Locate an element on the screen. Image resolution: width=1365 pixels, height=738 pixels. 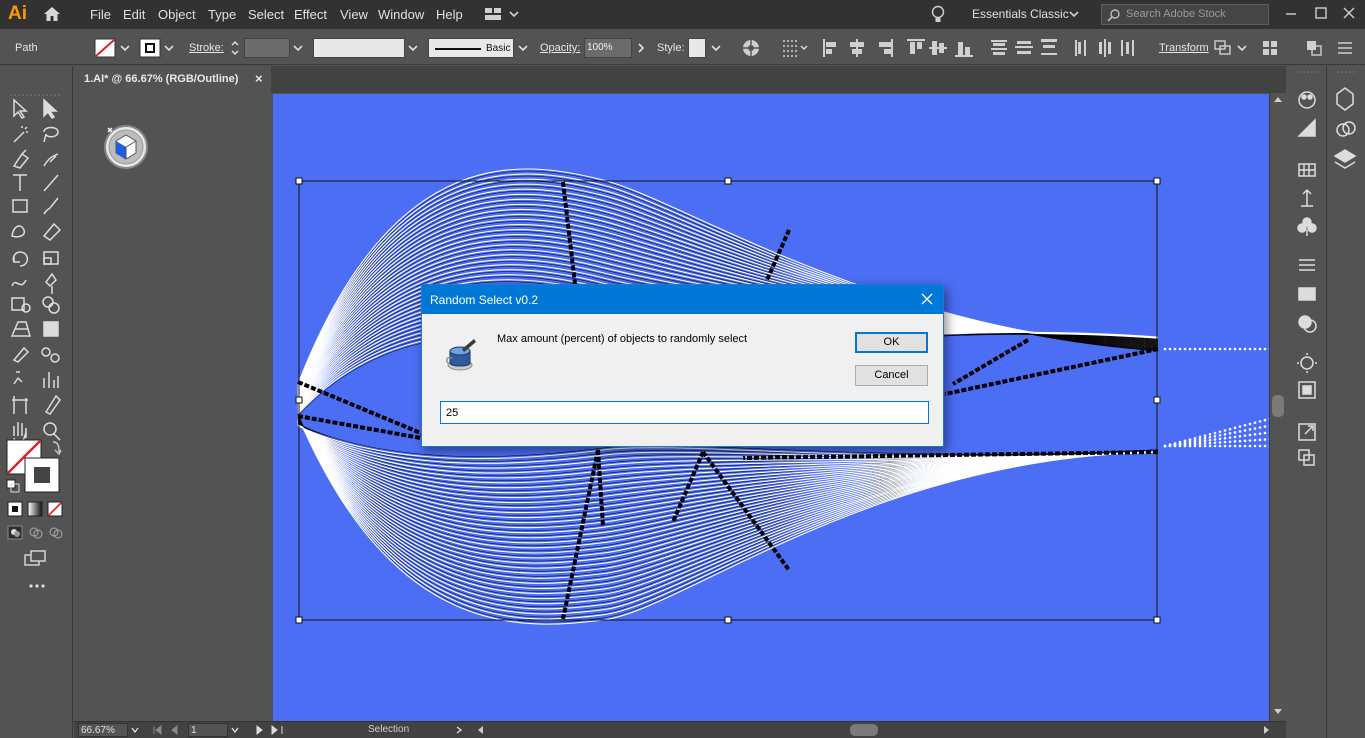
control-bar: Path Stroke: Basic Opacity: 100% Style: is located at coordinates (682, 47).